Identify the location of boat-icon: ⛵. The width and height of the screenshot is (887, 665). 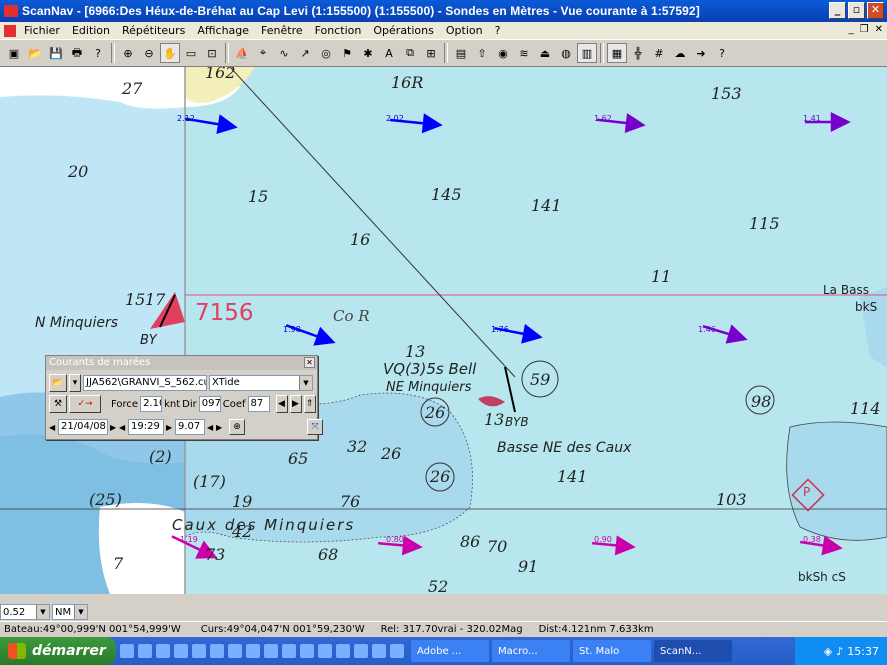
(242, 53).